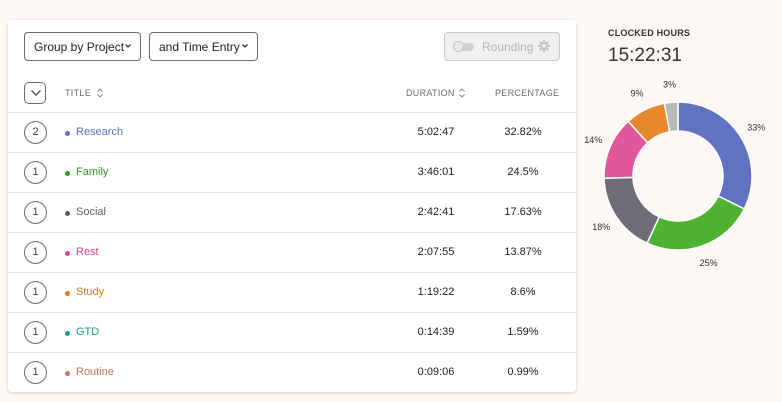 Image resolution: width=782 pixels, height=402 pixels. What do you see at coordinates (292, 253) in the screenshot?
I see `table-row: 1 Rest 2:07:55 13.87%` at bounding box center [292, 253].